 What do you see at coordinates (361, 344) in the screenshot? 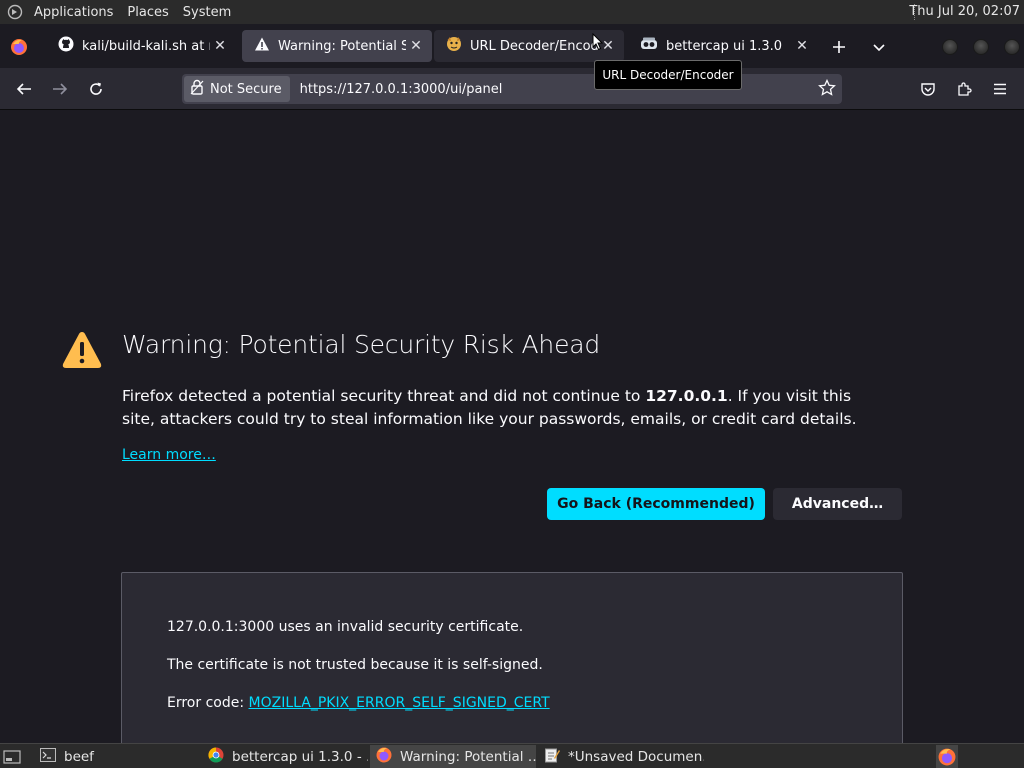
I see `page-title: Warning: Potential Security Risk Ahead` at bounding box center [361, 344].